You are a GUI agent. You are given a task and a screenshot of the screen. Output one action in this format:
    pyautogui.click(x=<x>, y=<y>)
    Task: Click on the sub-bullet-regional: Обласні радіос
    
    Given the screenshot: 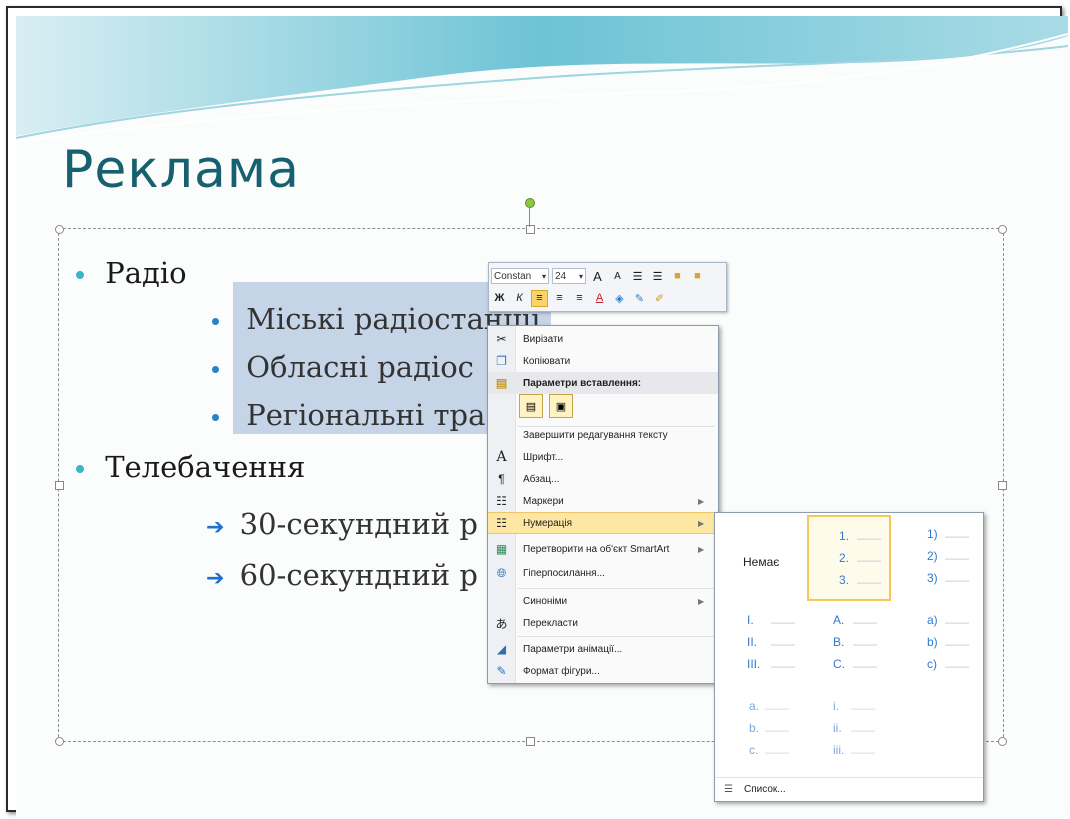 What is the action you would take?
    pyautogui.click(x=343, y=367)
    